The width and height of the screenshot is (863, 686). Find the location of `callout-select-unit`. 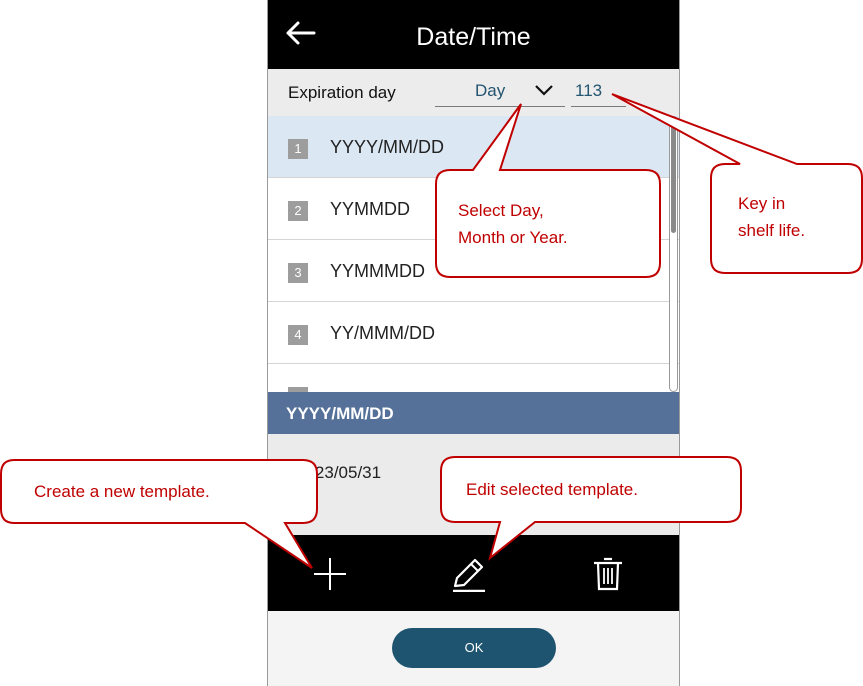

callout-select-unit is located at coordinates (548, 190).